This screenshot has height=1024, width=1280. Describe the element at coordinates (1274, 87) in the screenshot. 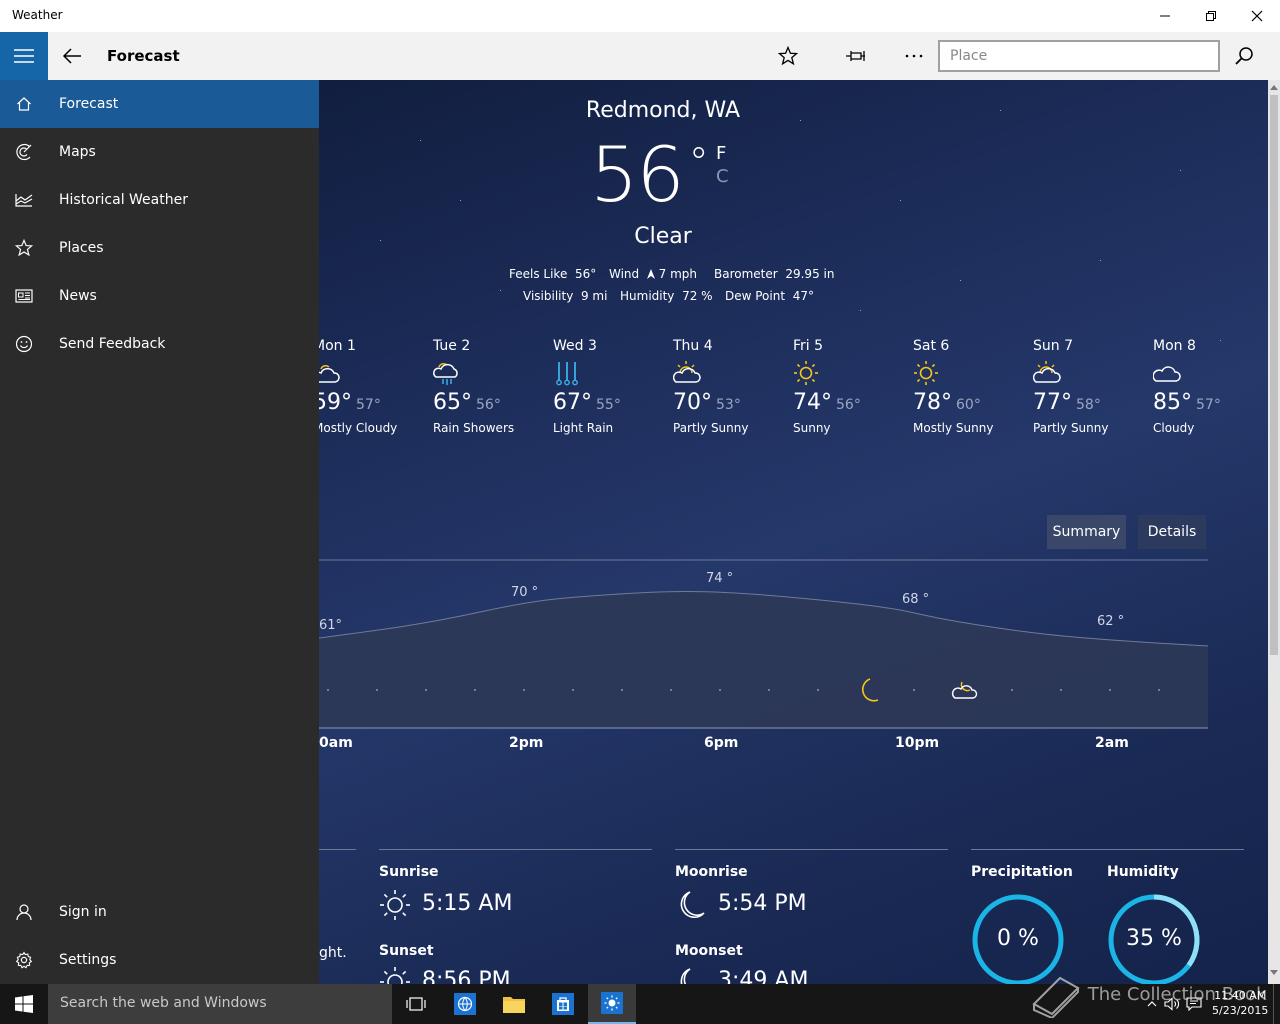

I see `scroll-up-icon` at that location.